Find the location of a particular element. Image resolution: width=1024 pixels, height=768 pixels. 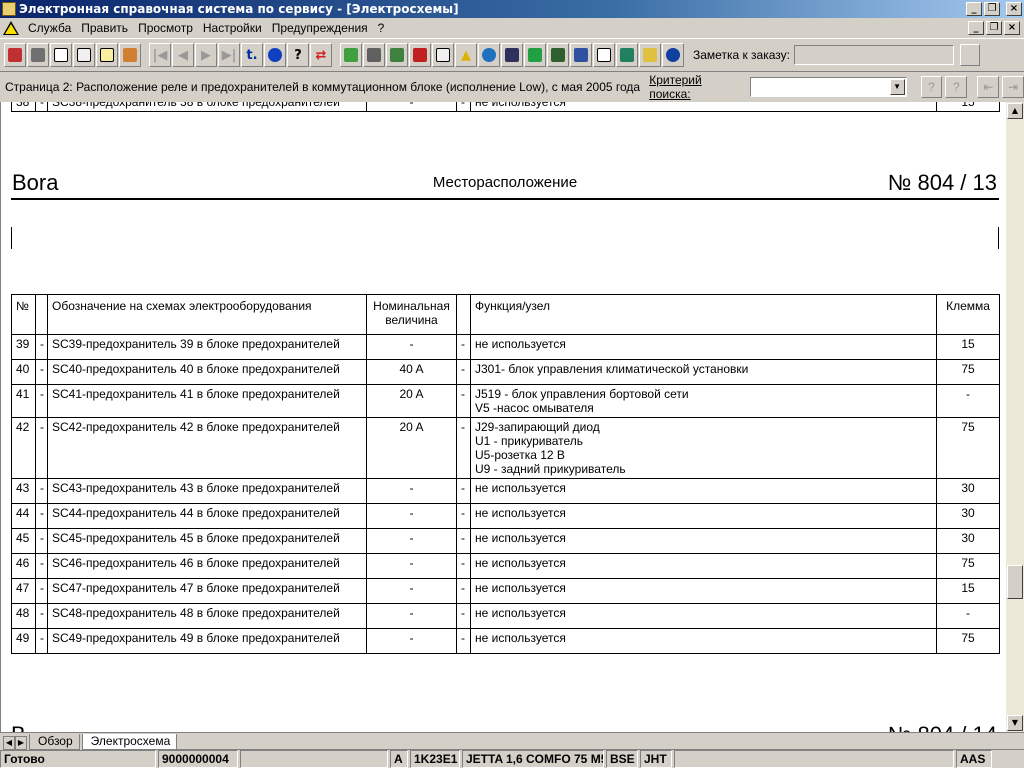

checklist-button is located at coordinates (604, 55).